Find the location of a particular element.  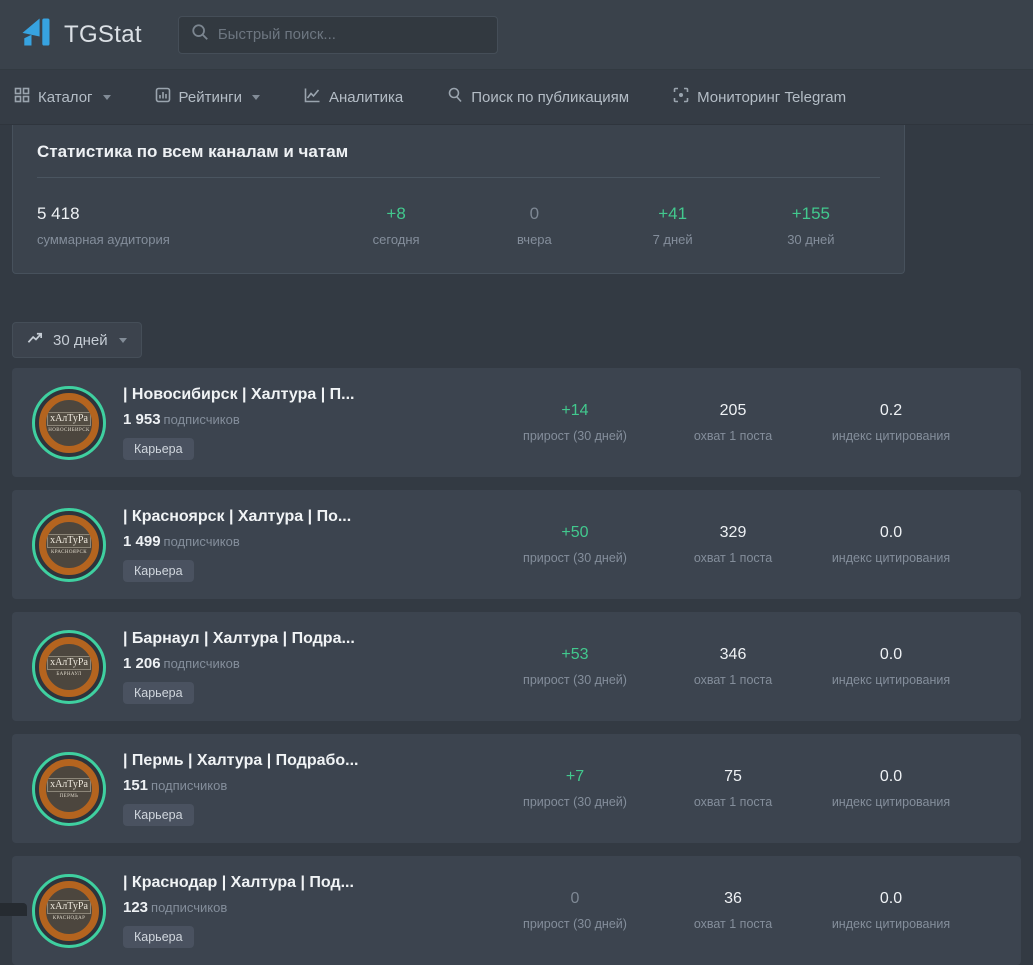

header: TGStat is located at coordinates (516, 35).